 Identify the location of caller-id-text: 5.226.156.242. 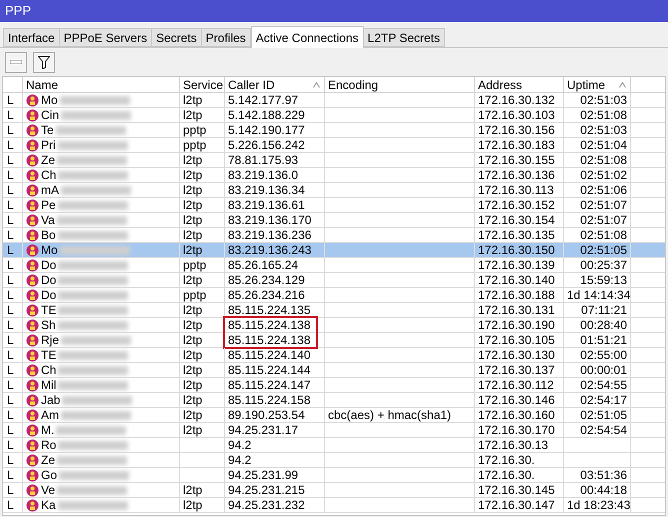
(266, 145).